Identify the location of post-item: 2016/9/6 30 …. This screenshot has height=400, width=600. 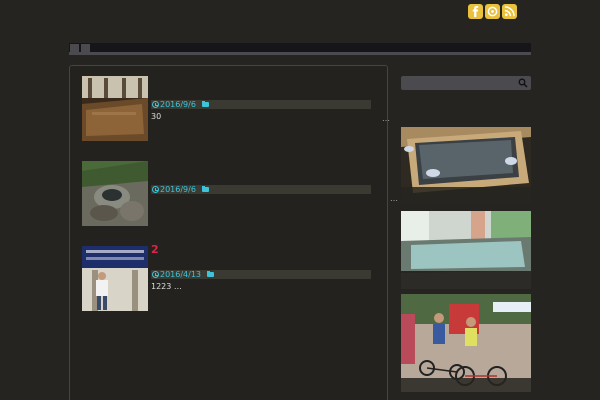
(236, 109).